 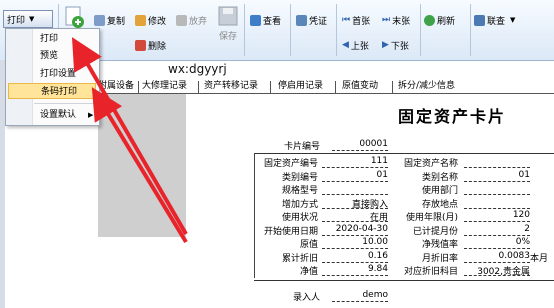 What do you see at coordinates (299, 191) in the screenshot?
I see `left-field-label: 规格型号` at bounding box center [299, 191].